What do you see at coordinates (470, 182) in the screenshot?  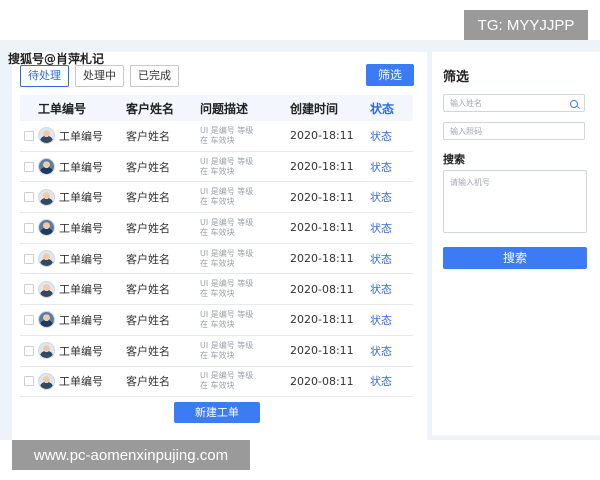 I see `phone-textarea-placeholder: 请输入机号` at bounding box center [470, 182].